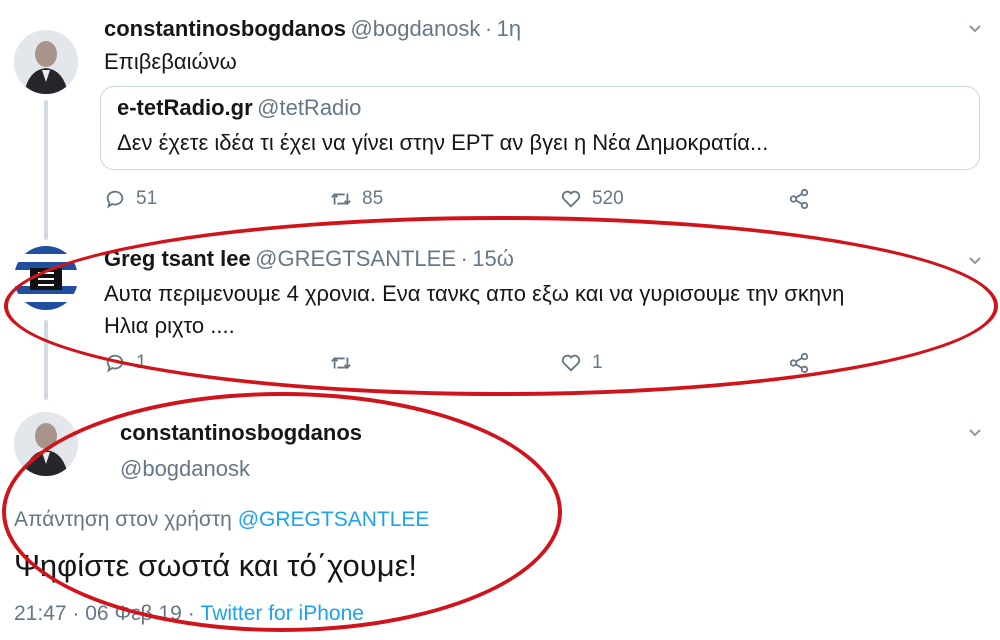  What do you see at coordinates (141, 362) in the screenshot?
I see `reply-count: 1` at bounding box center [141, 362].